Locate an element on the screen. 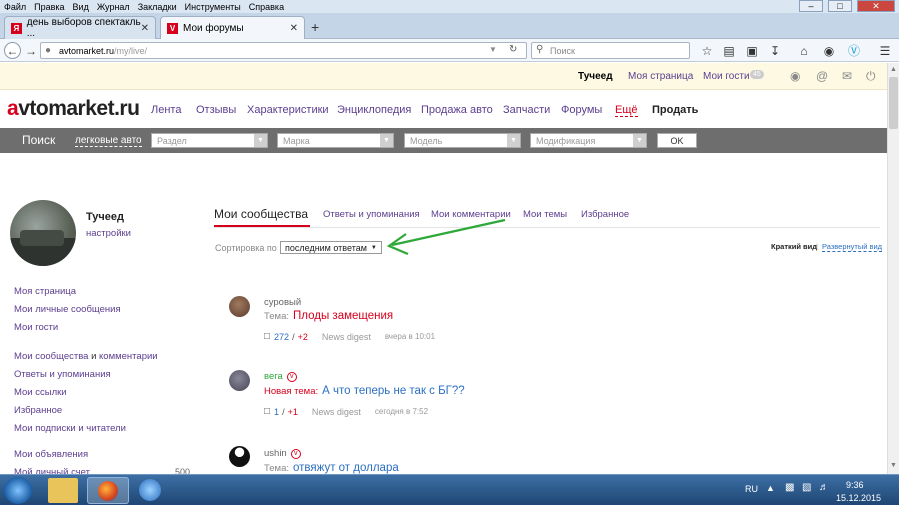 The width and height of the screenshot is (899, 505). menu-history: Журнал is located at coordinates (113, 7).